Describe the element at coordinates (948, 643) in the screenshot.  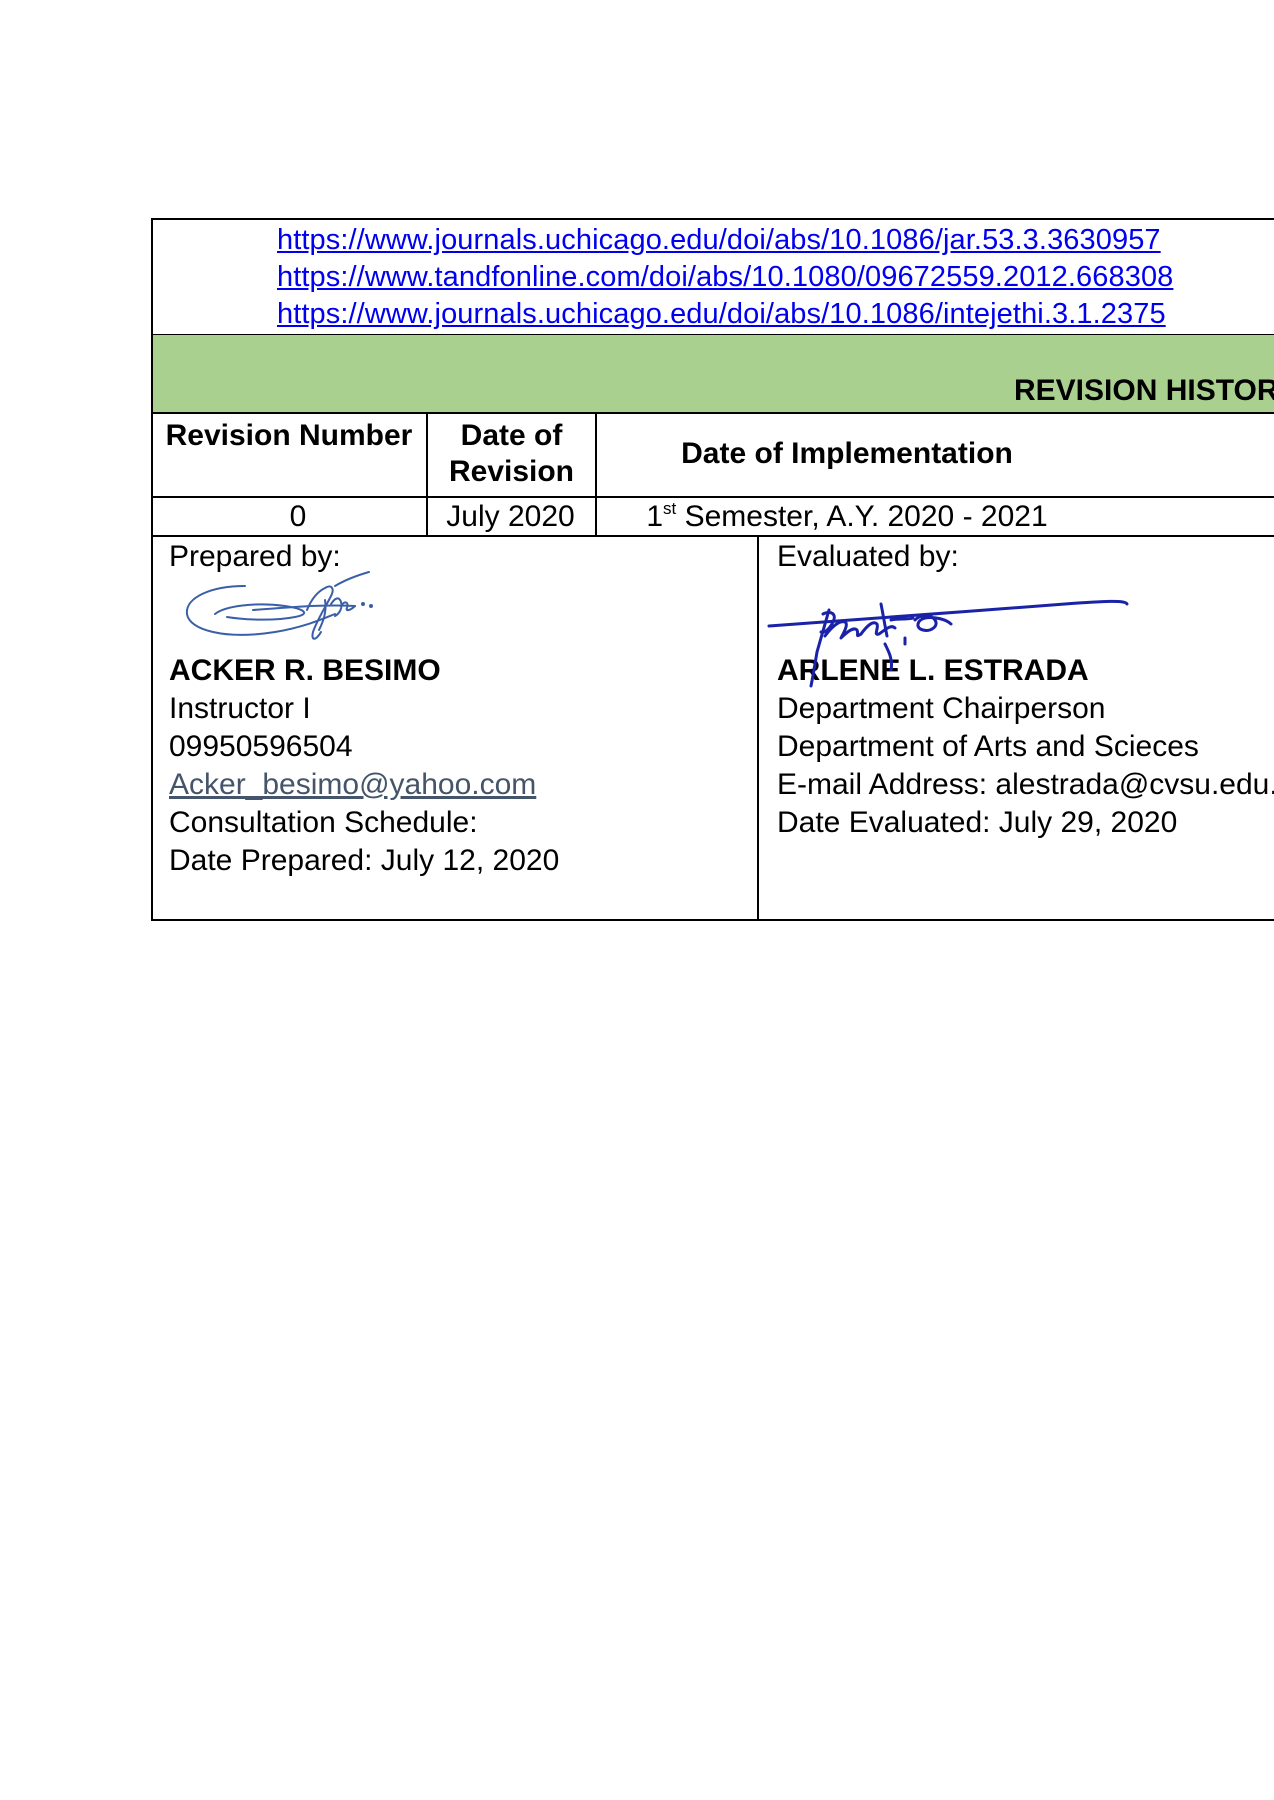
I see `evaluator-signature-image` at that location.